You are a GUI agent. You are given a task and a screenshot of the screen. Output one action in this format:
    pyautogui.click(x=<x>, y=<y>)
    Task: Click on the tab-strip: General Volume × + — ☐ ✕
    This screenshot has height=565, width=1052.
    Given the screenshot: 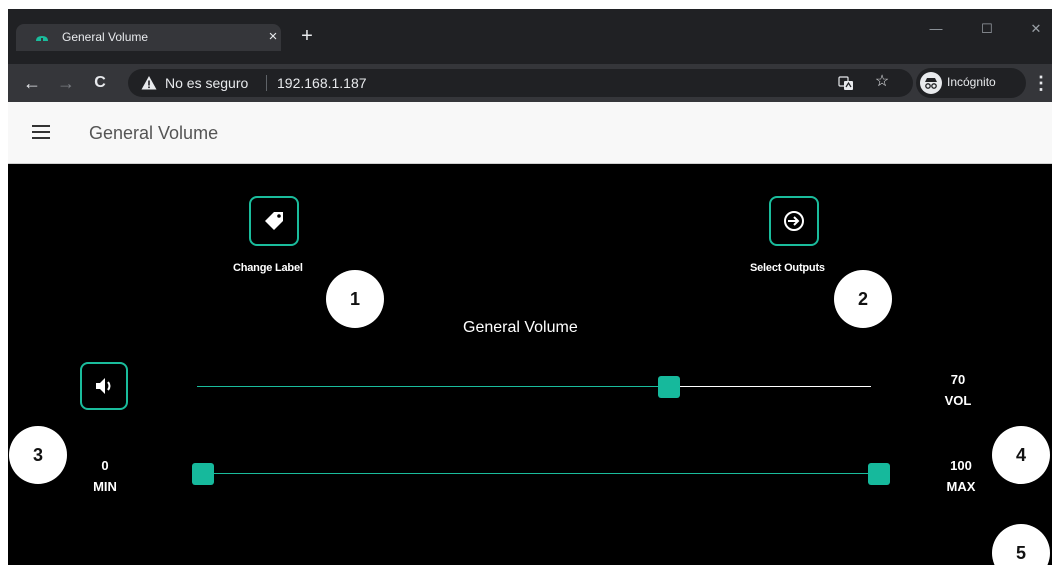 What is the action you would take?
    pyautogui.click(x=530, y=36)
    